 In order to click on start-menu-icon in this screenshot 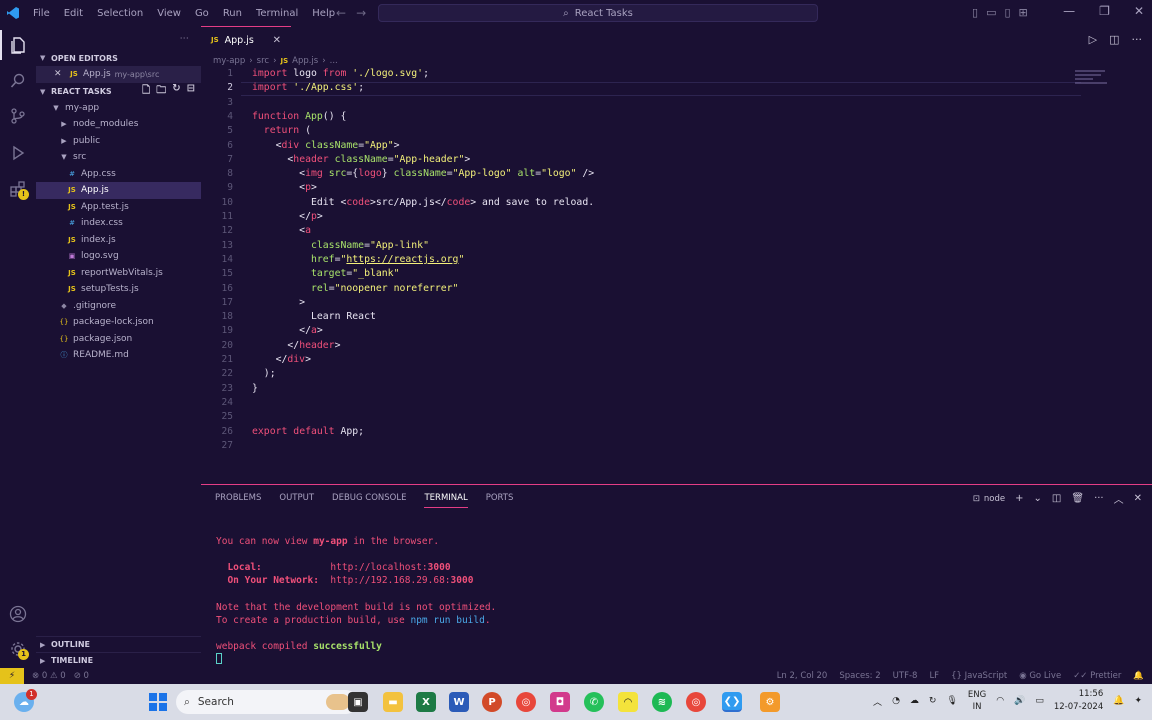, I will do `click(158, 702)`.